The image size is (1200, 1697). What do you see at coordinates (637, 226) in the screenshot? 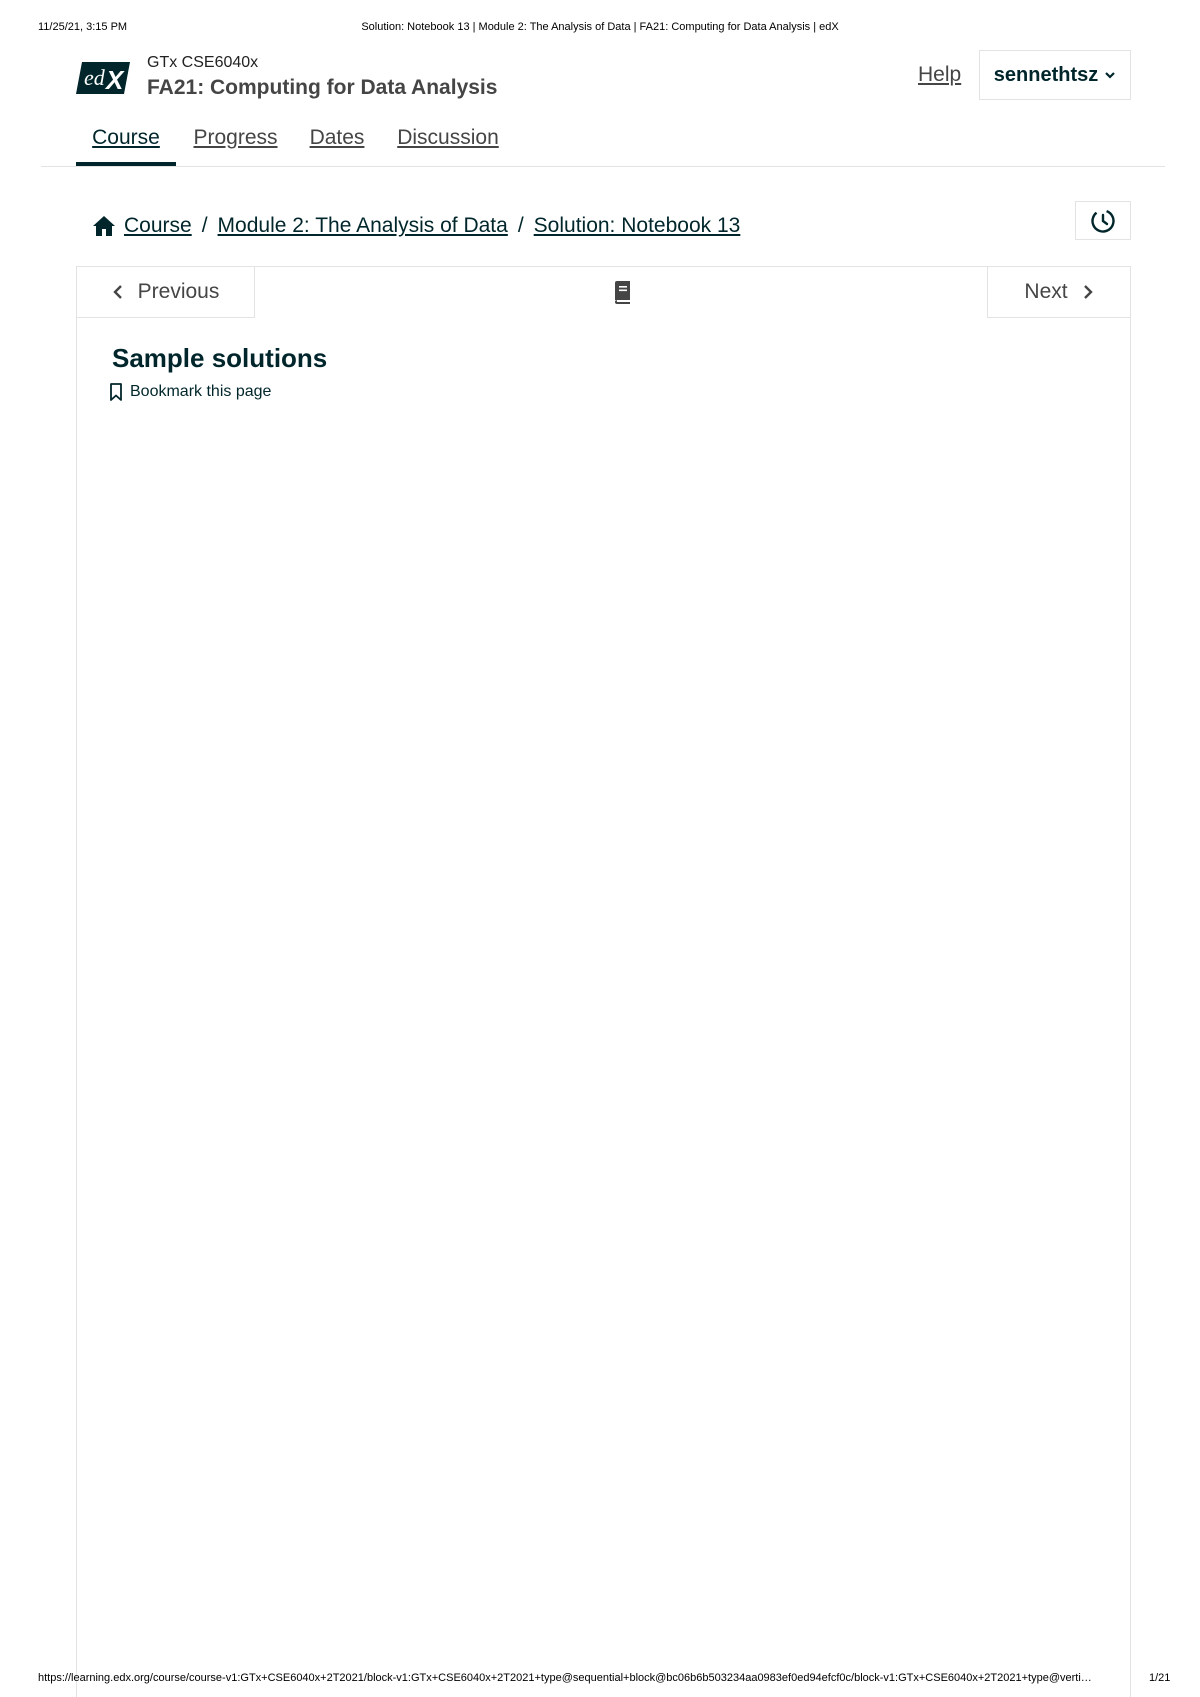
I see `breadcrumb-notebook: Solution: Notebook 13` at bounding box center [637, 226].